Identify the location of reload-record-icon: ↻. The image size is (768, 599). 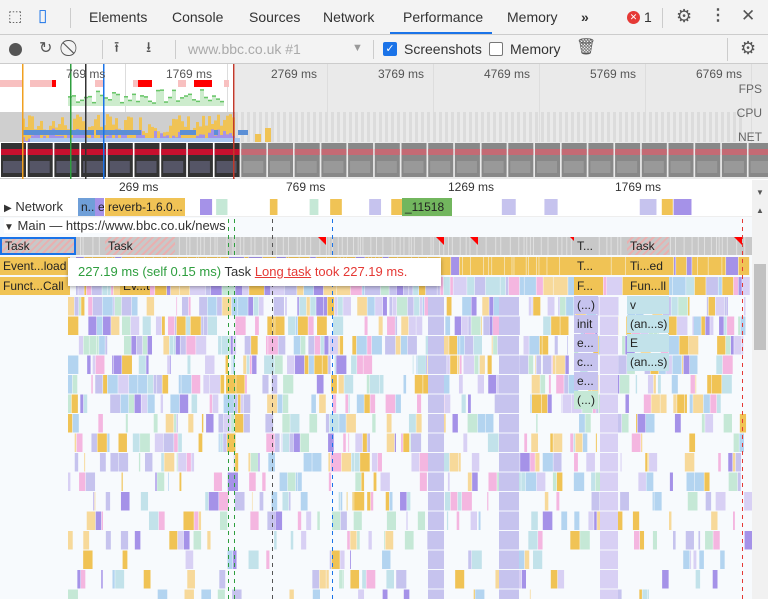
(45, 49).